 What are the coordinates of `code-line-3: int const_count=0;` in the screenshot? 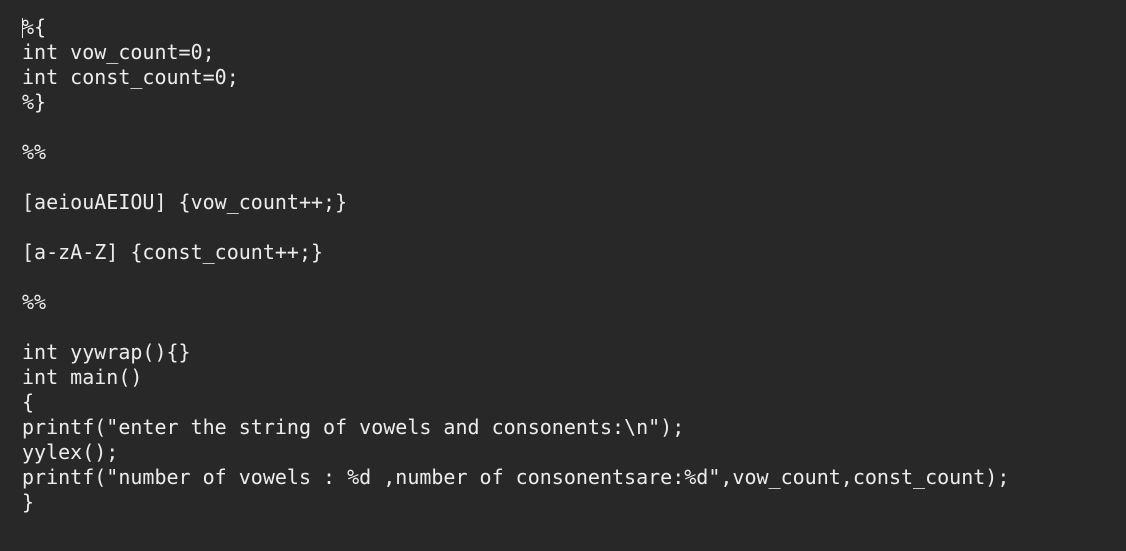 It's located at (574, 77).